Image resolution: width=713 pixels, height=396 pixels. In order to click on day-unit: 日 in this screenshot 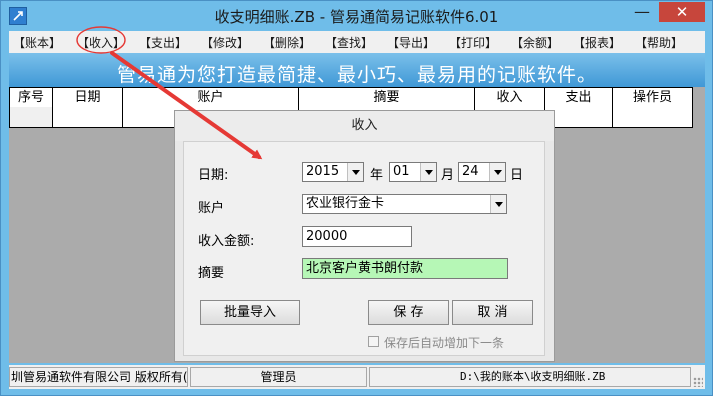, I will do `click(517, 175)`.